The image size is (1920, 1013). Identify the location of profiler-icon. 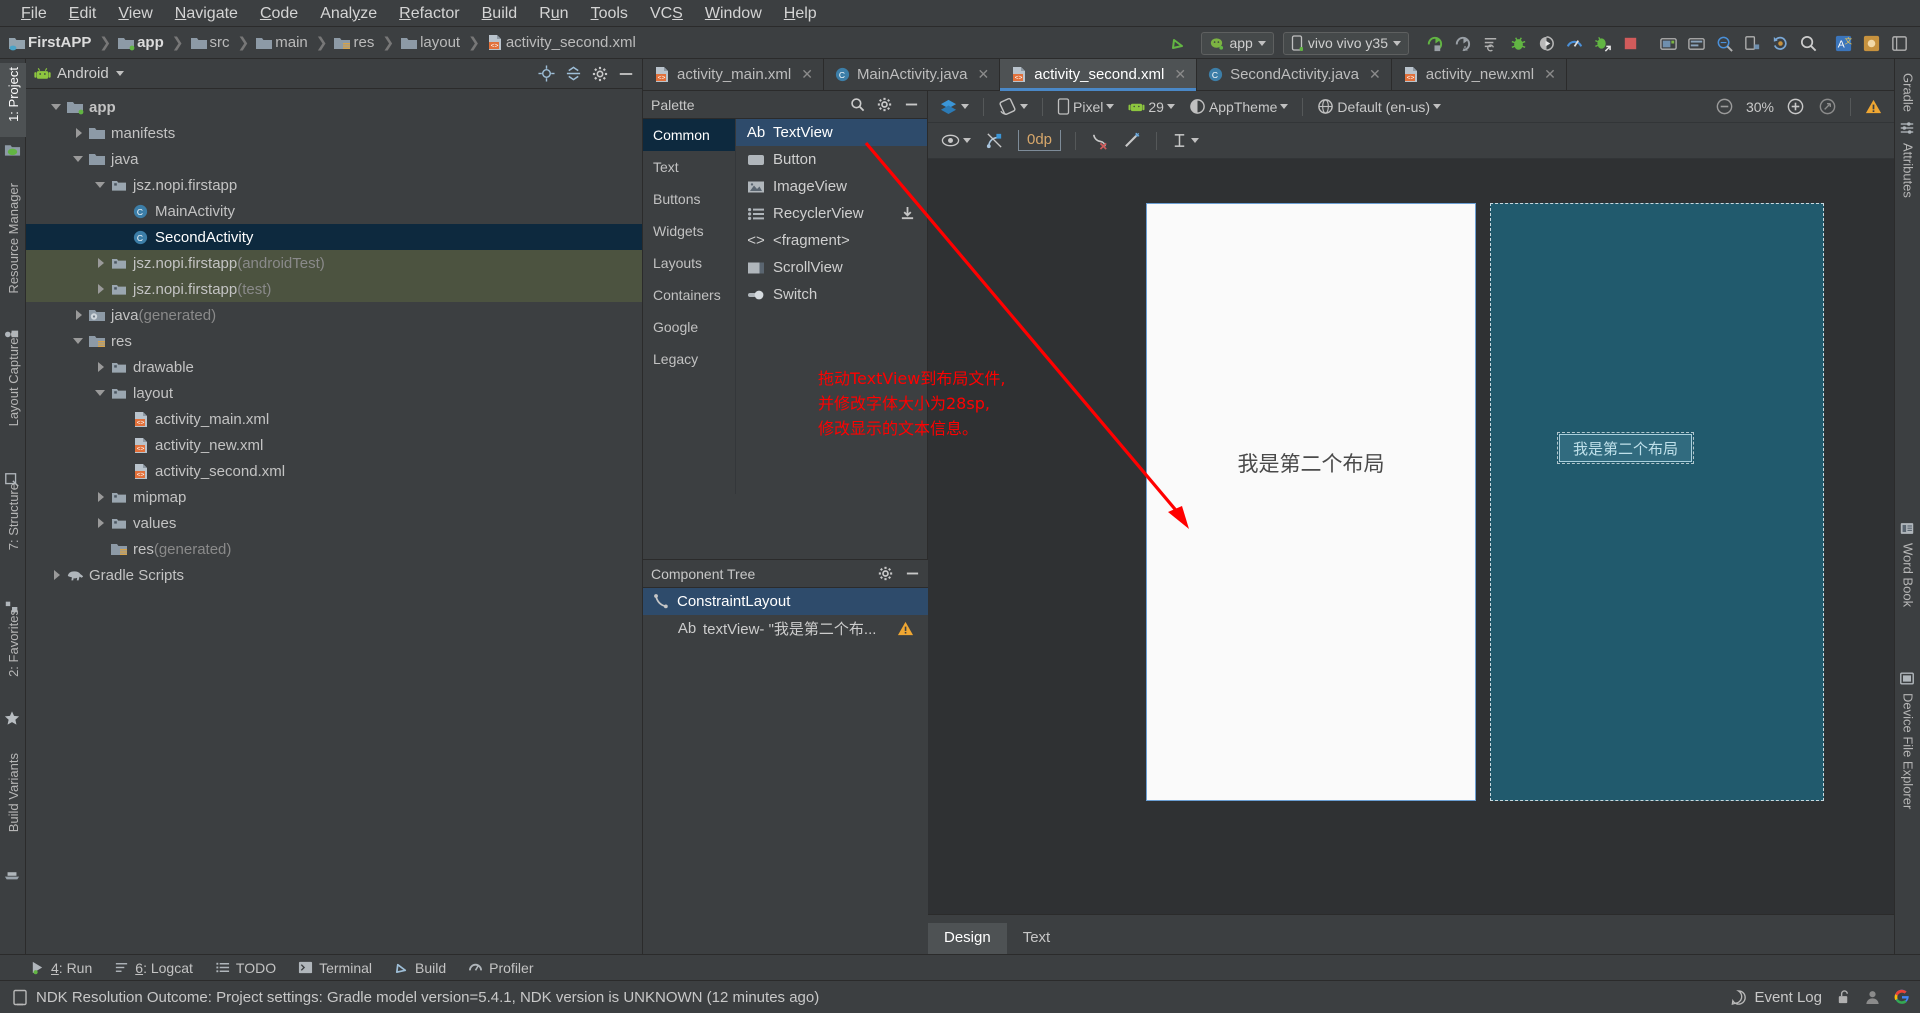
(1574, 43).